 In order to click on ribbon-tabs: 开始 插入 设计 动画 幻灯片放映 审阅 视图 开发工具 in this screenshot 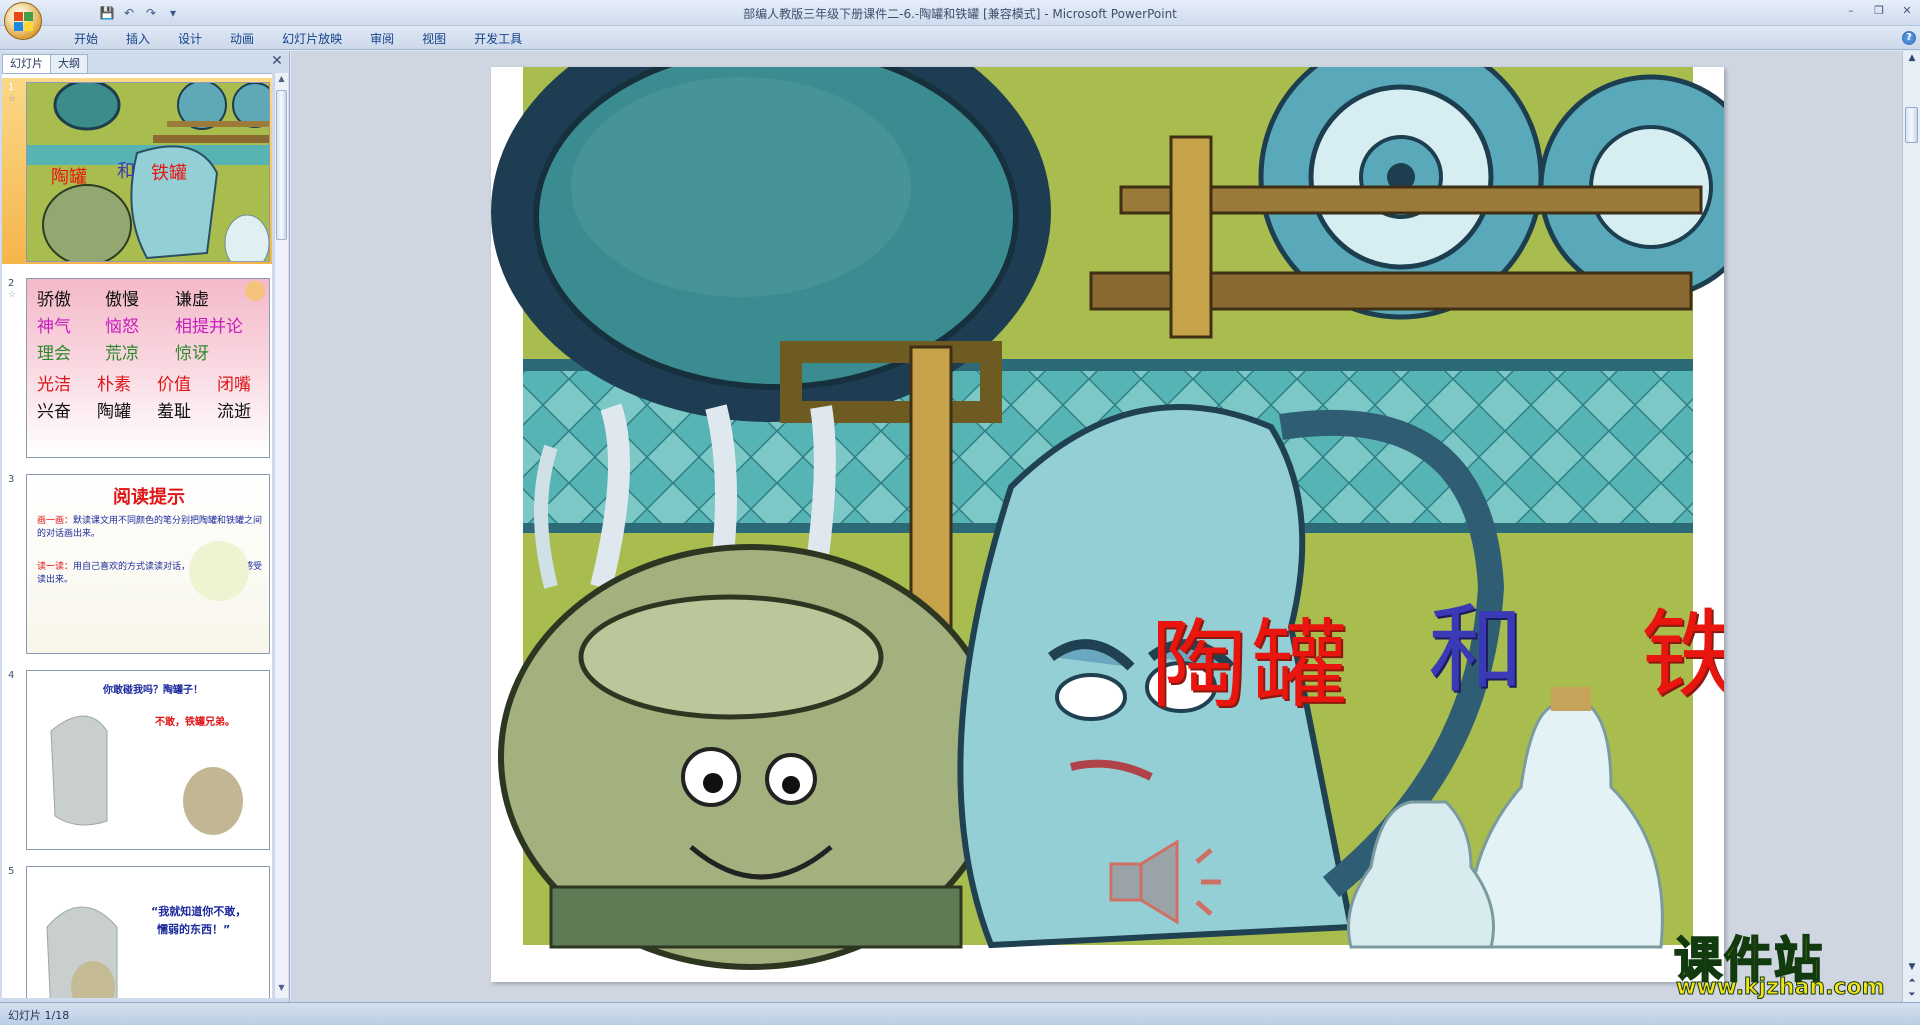, I will do `click(298, 39)`.